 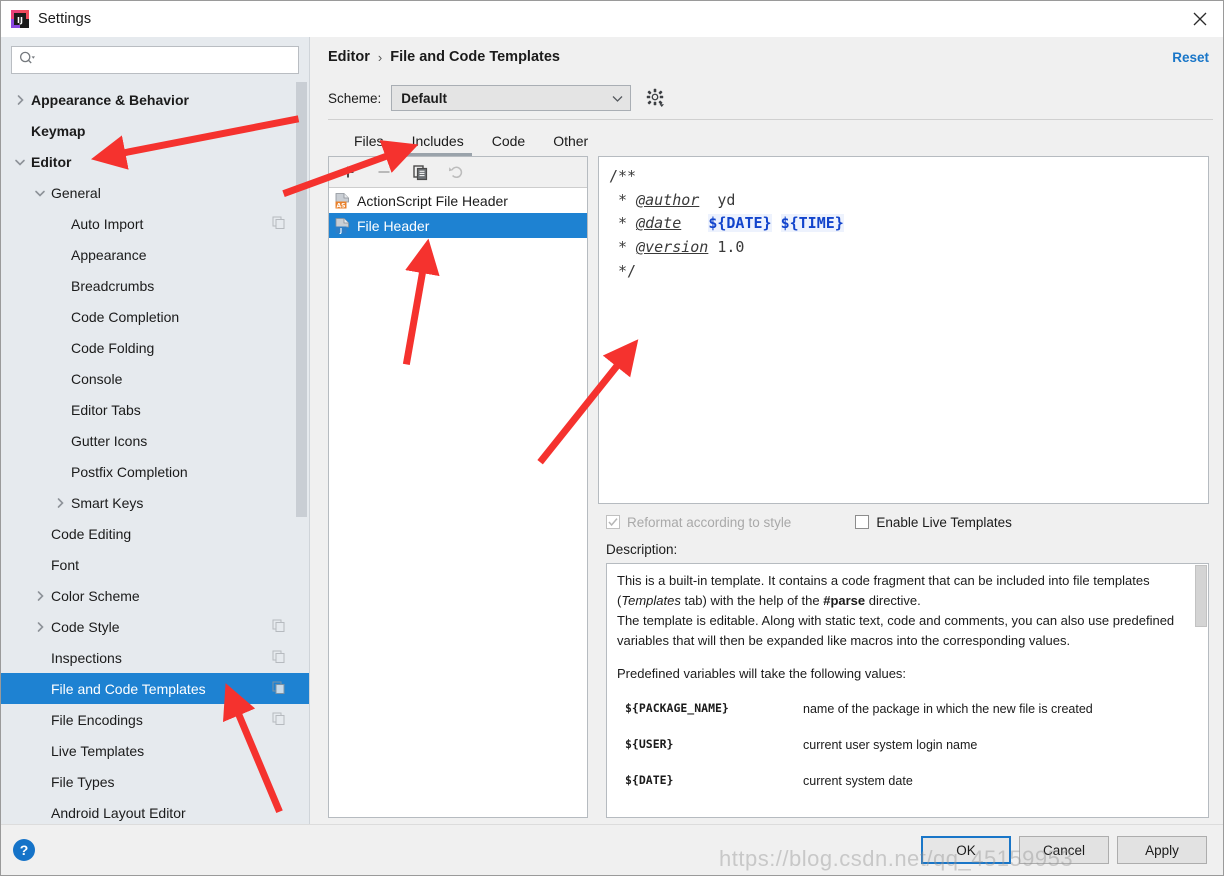 What do you see at coordinates (155, 285) in the screenshot?
I see `sidebar-item-breadcrumbs: Breadcrumbs` at bounding box center [155, 285].